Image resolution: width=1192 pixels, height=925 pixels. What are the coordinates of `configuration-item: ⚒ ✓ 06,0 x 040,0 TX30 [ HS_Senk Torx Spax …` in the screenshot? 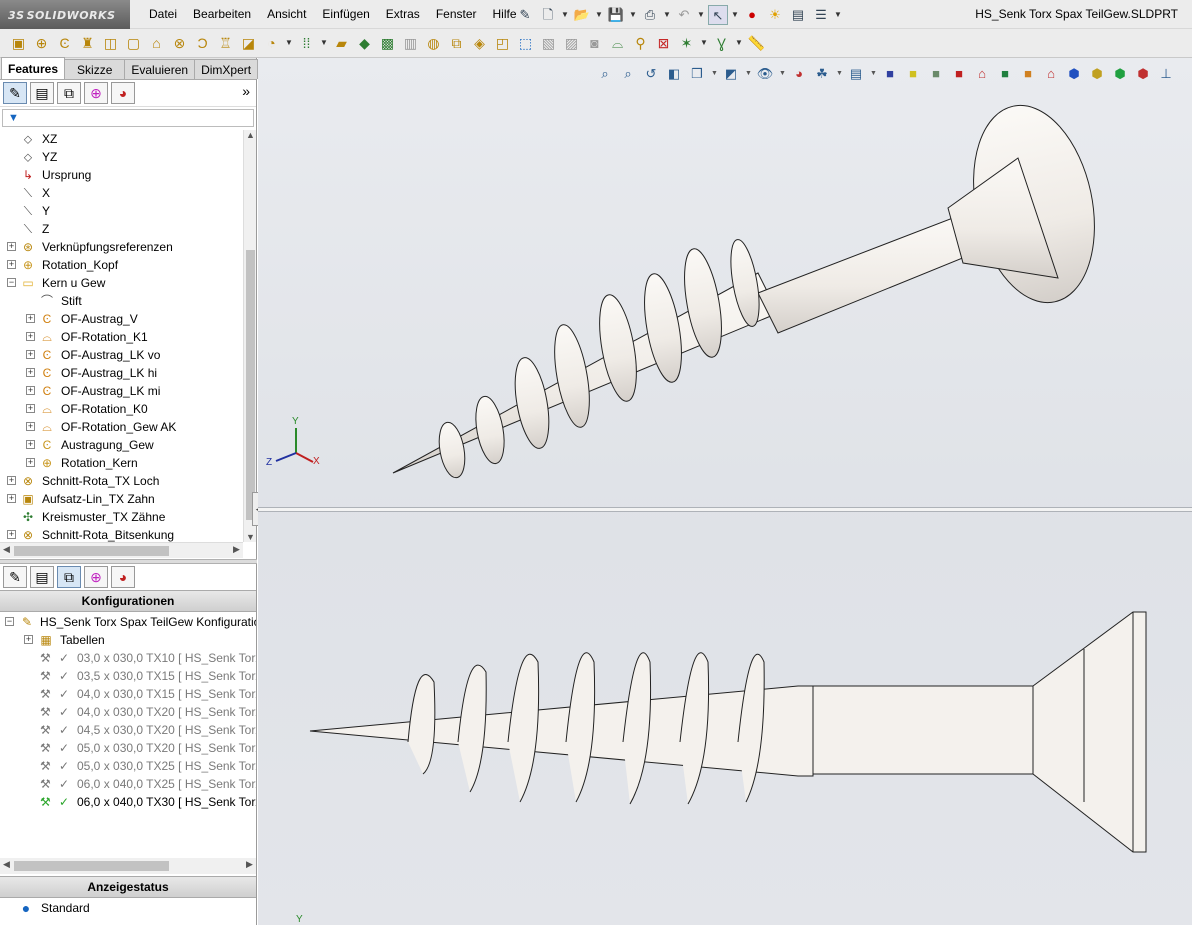 It's located at (128, 802).